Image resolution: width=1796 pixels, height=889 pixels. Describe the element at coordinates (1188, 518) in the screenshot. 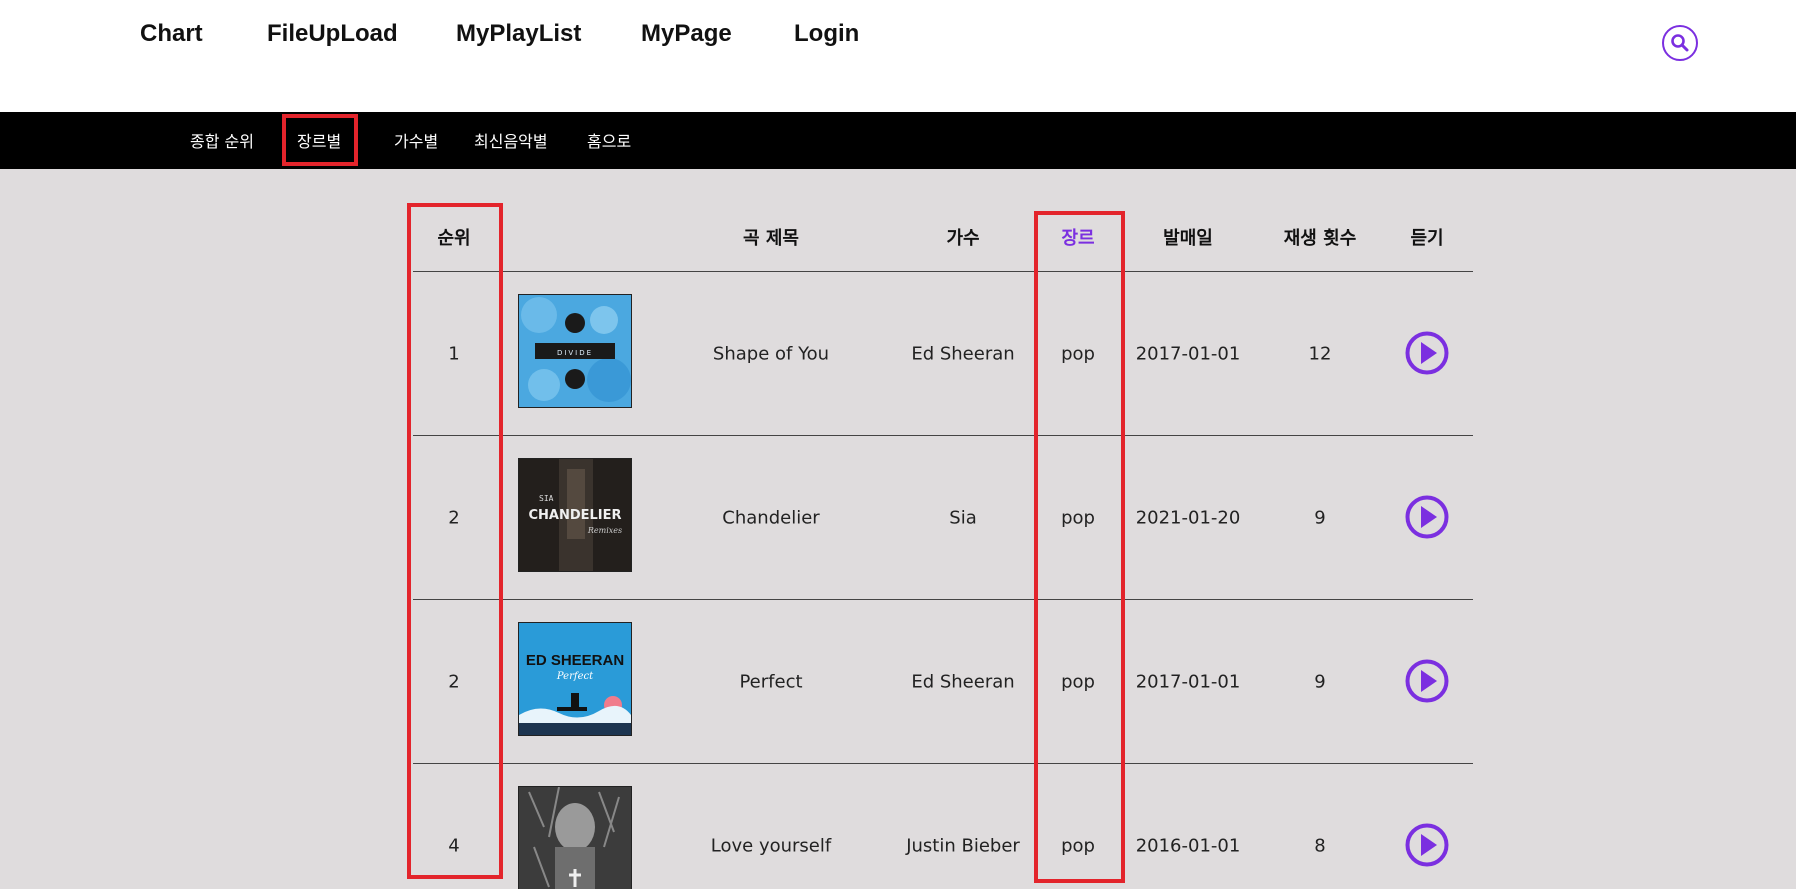

I see `release-date-cell: 2021-01-20` at that location.